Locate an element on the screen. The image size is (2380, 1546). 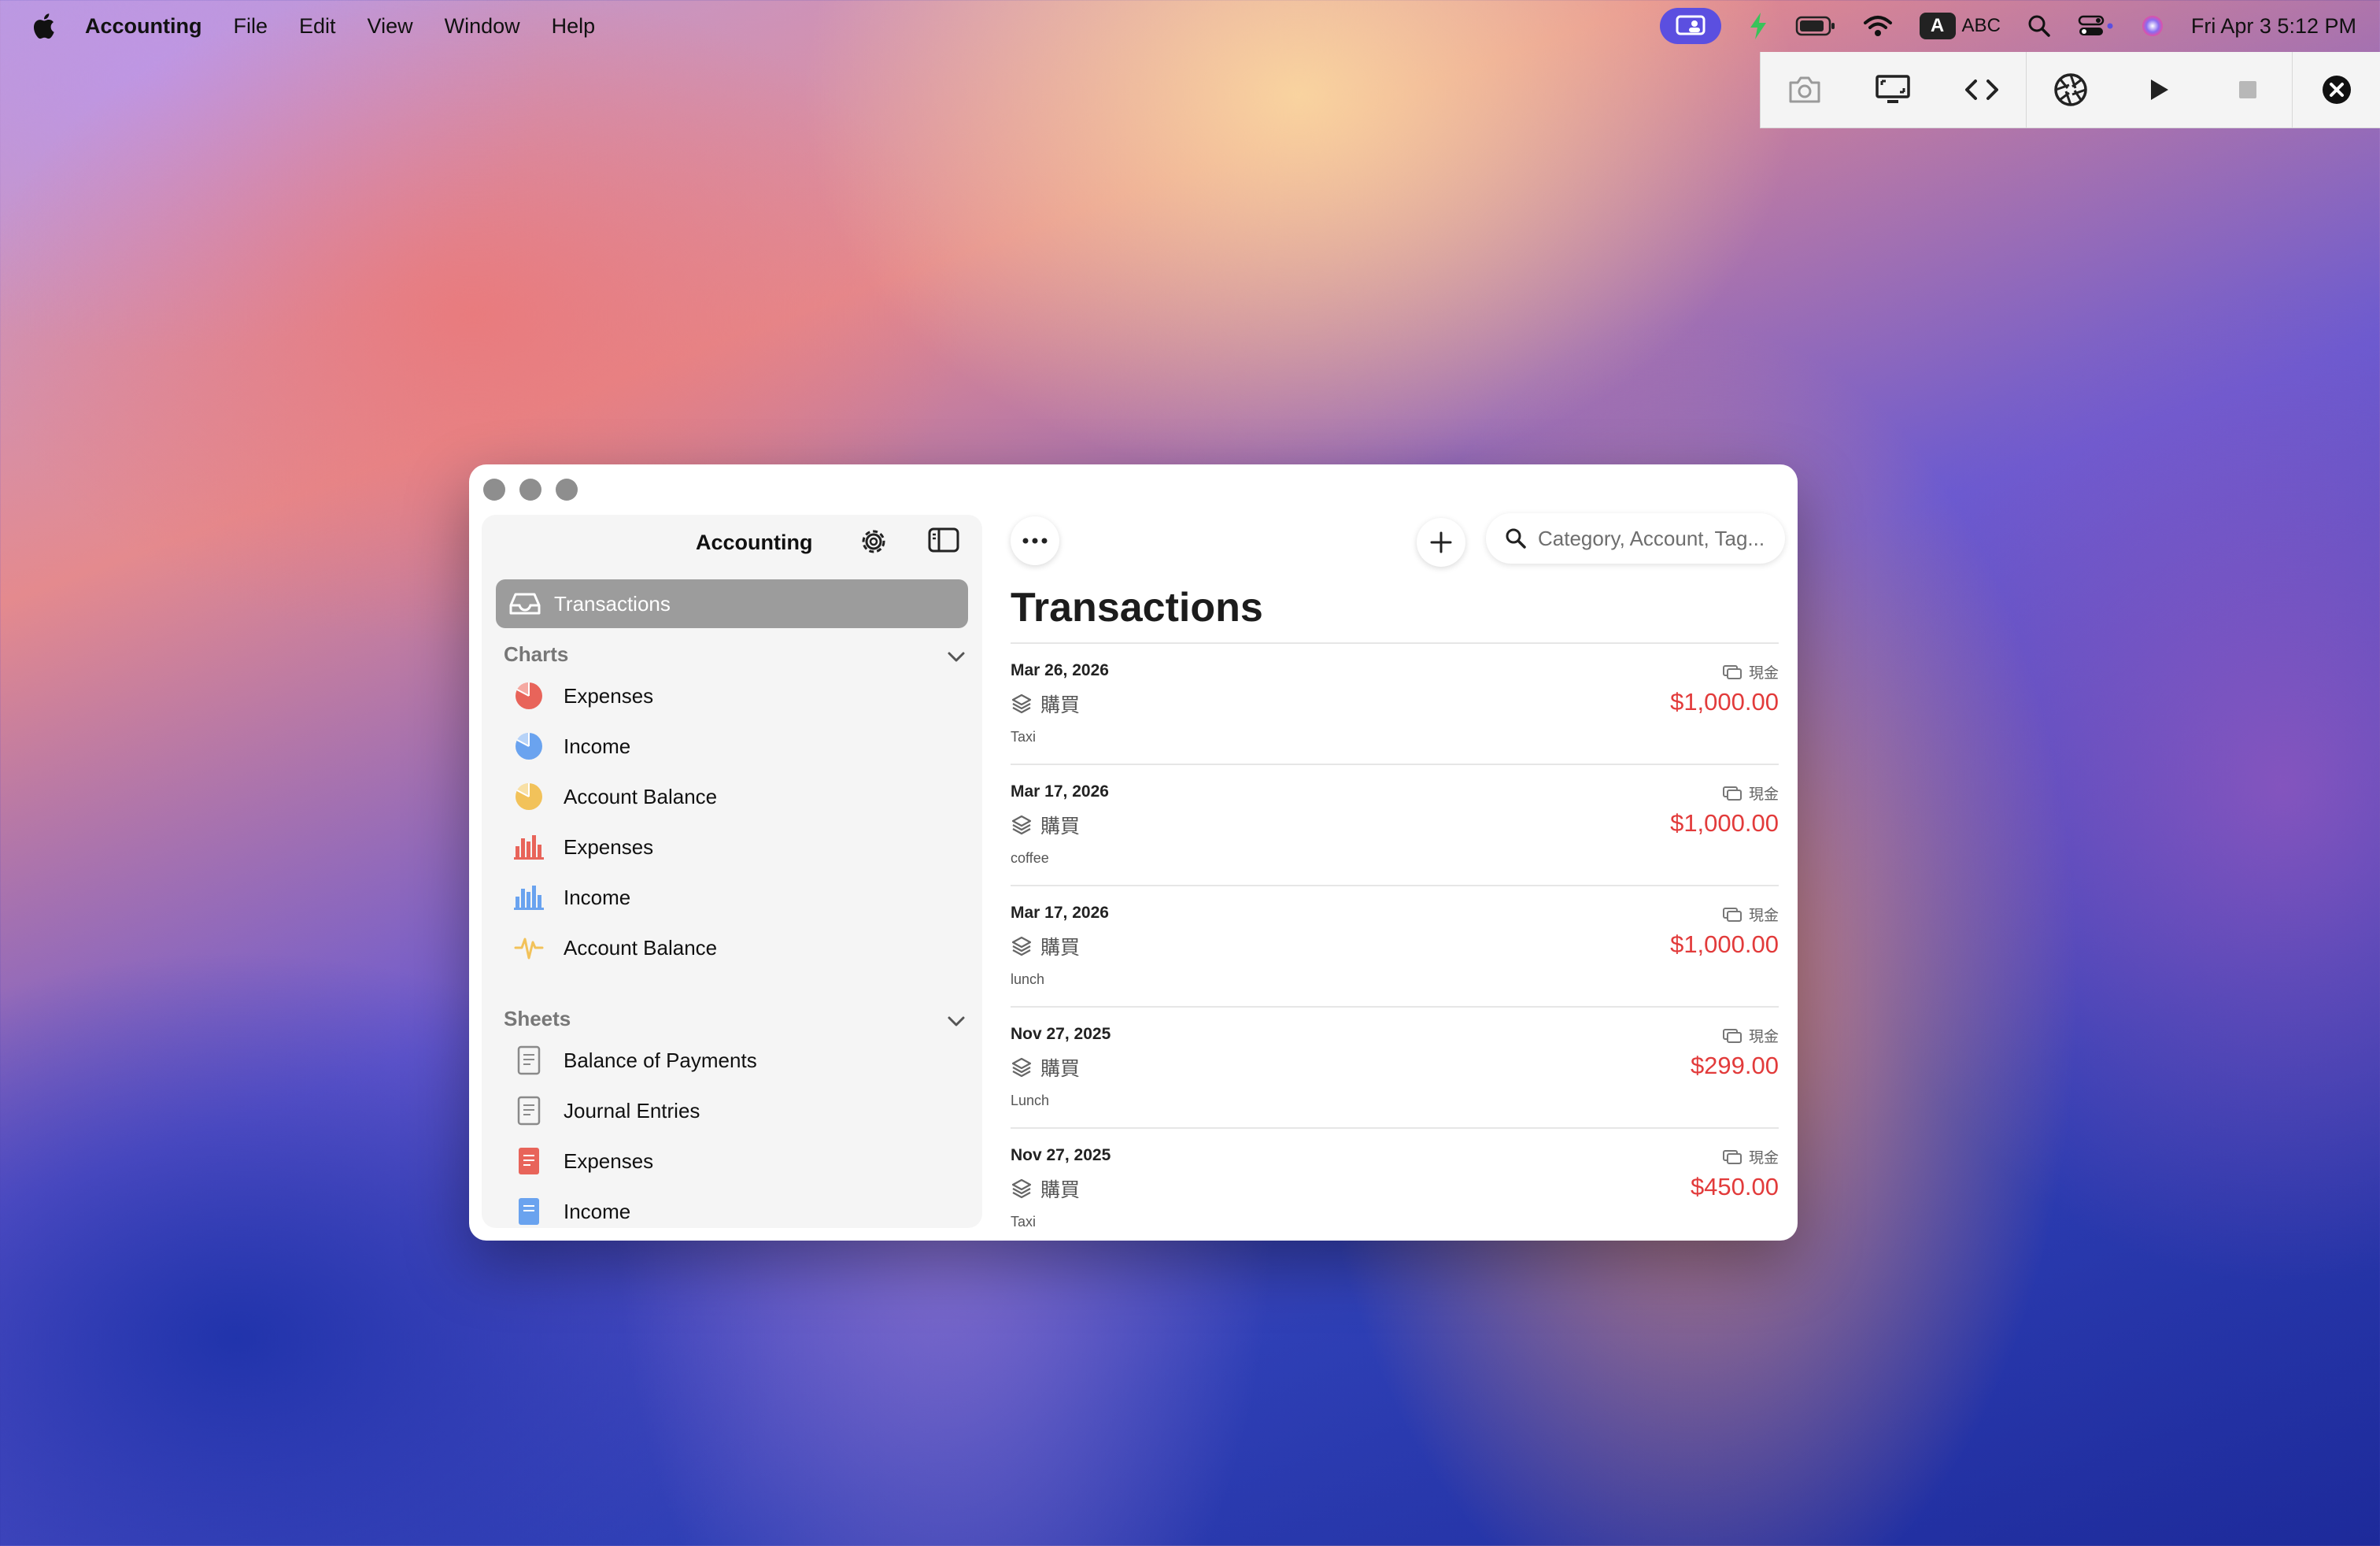
input-source: A ABC is located at coordinates (1960, 26).